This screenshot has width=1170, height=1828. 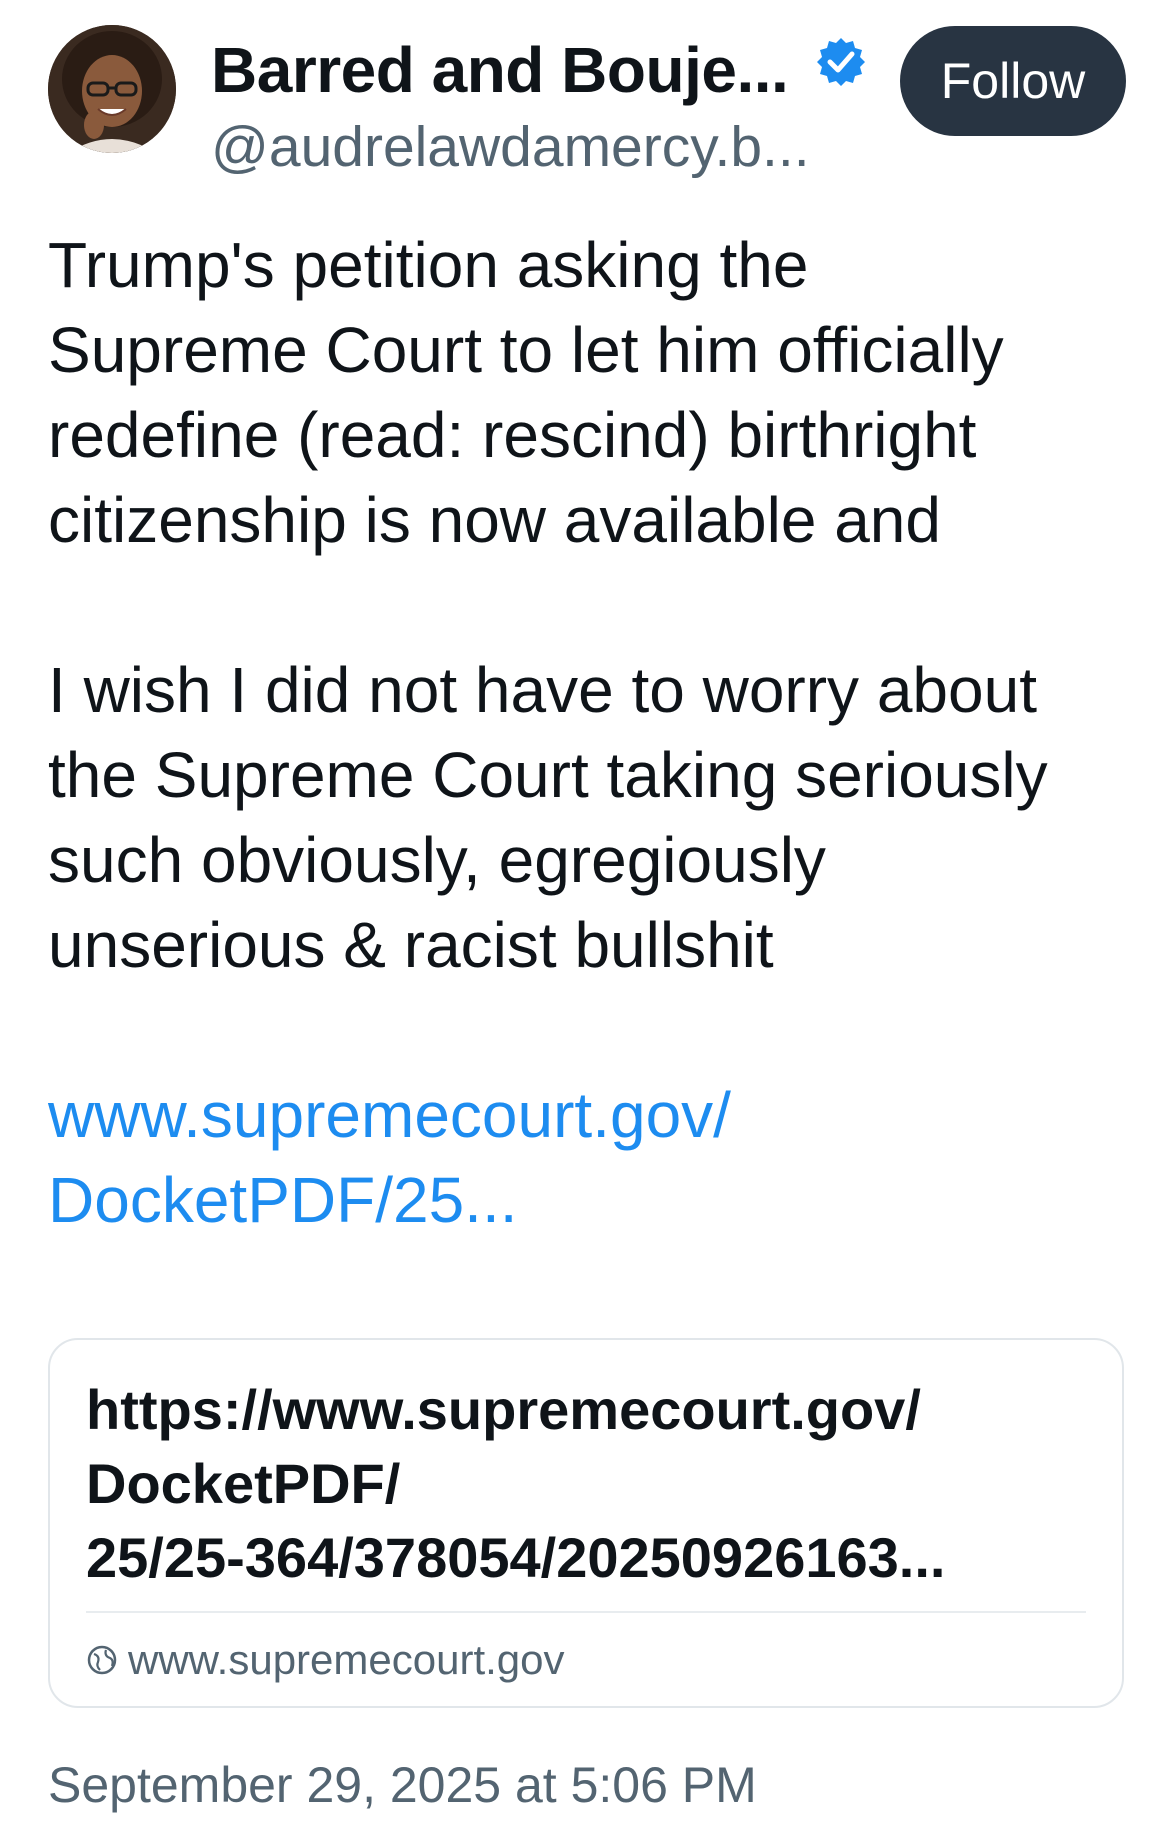 I want to click on post-line: unserious & racist bullshit, so click(x=411, y=945).